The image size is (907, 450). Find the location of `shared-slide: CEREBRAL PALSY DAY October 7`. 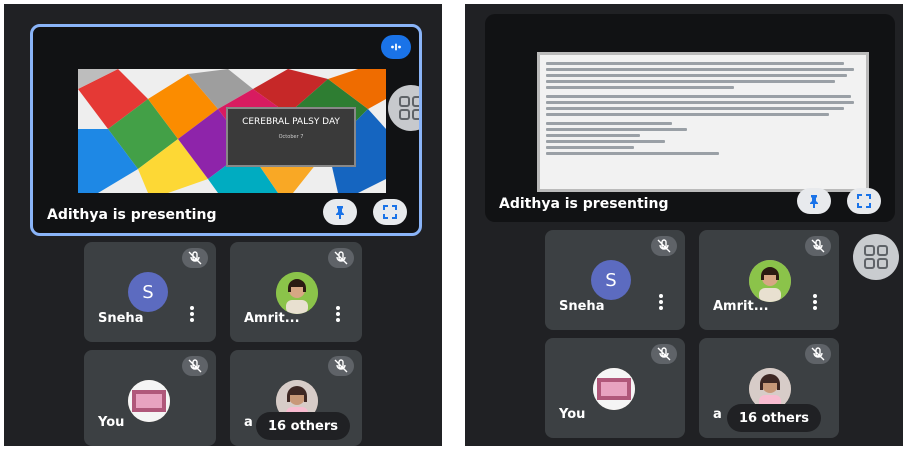

shared-slide: CEREBRAL PALSY DAY October 7 is located at coordinates (232, 131).